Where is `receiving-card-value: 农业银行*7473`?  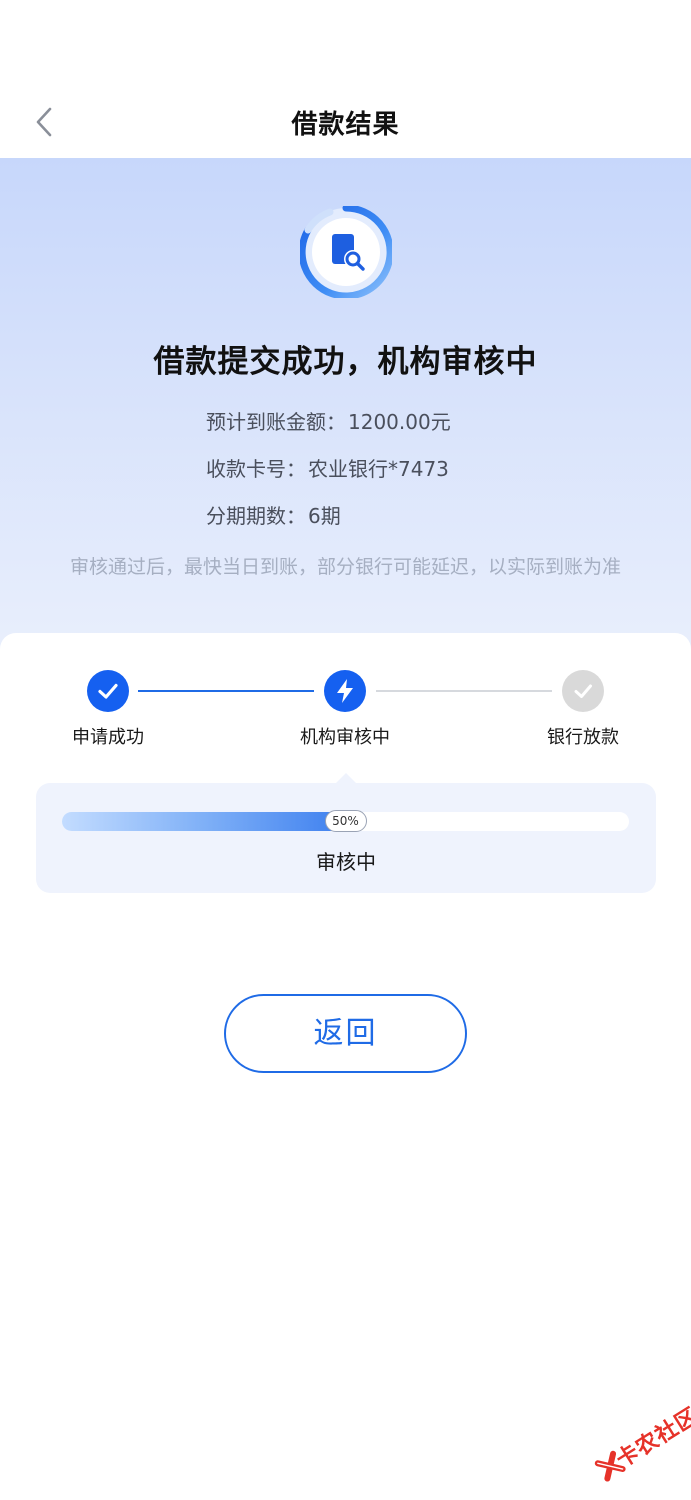 receiving-card-value: 农业银行*7473 is located at coordinates (378, 469).